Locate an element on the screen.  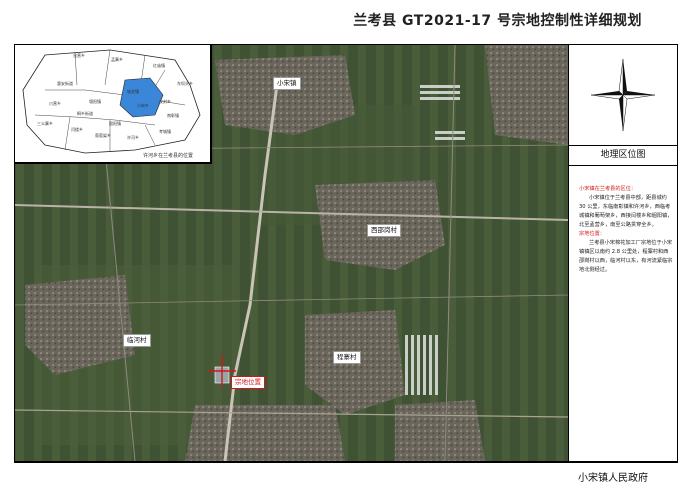
label-xiaosong-town: 小宋镇 is located at coordinates (287, 83).